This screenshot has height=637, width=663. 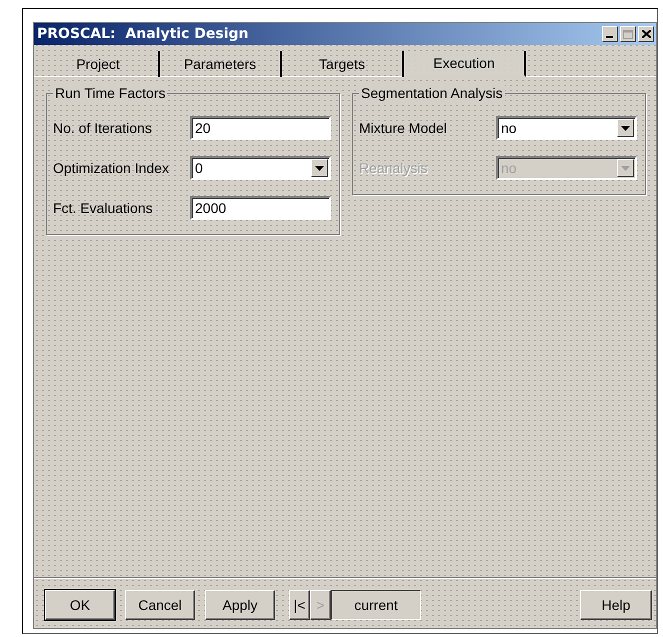 I want to click on dropdown: 0, so click(x=260, y=168).